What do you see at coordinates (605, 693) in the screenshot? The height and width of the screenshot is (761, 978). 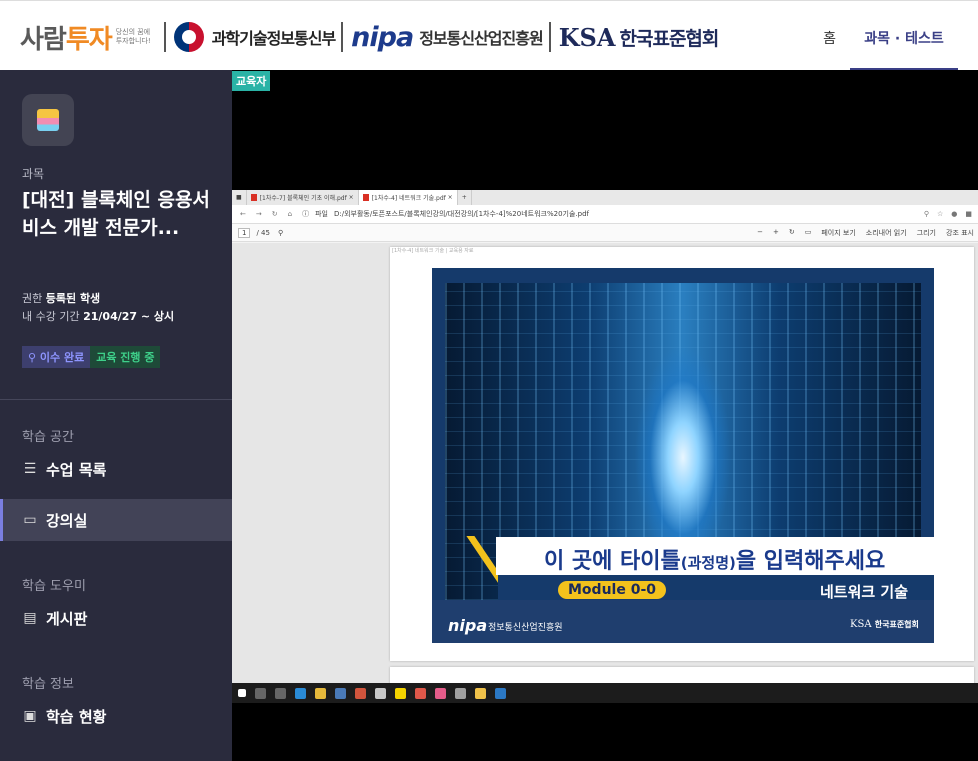 I see `windows-taskbar` at bounding box center [605, 693].